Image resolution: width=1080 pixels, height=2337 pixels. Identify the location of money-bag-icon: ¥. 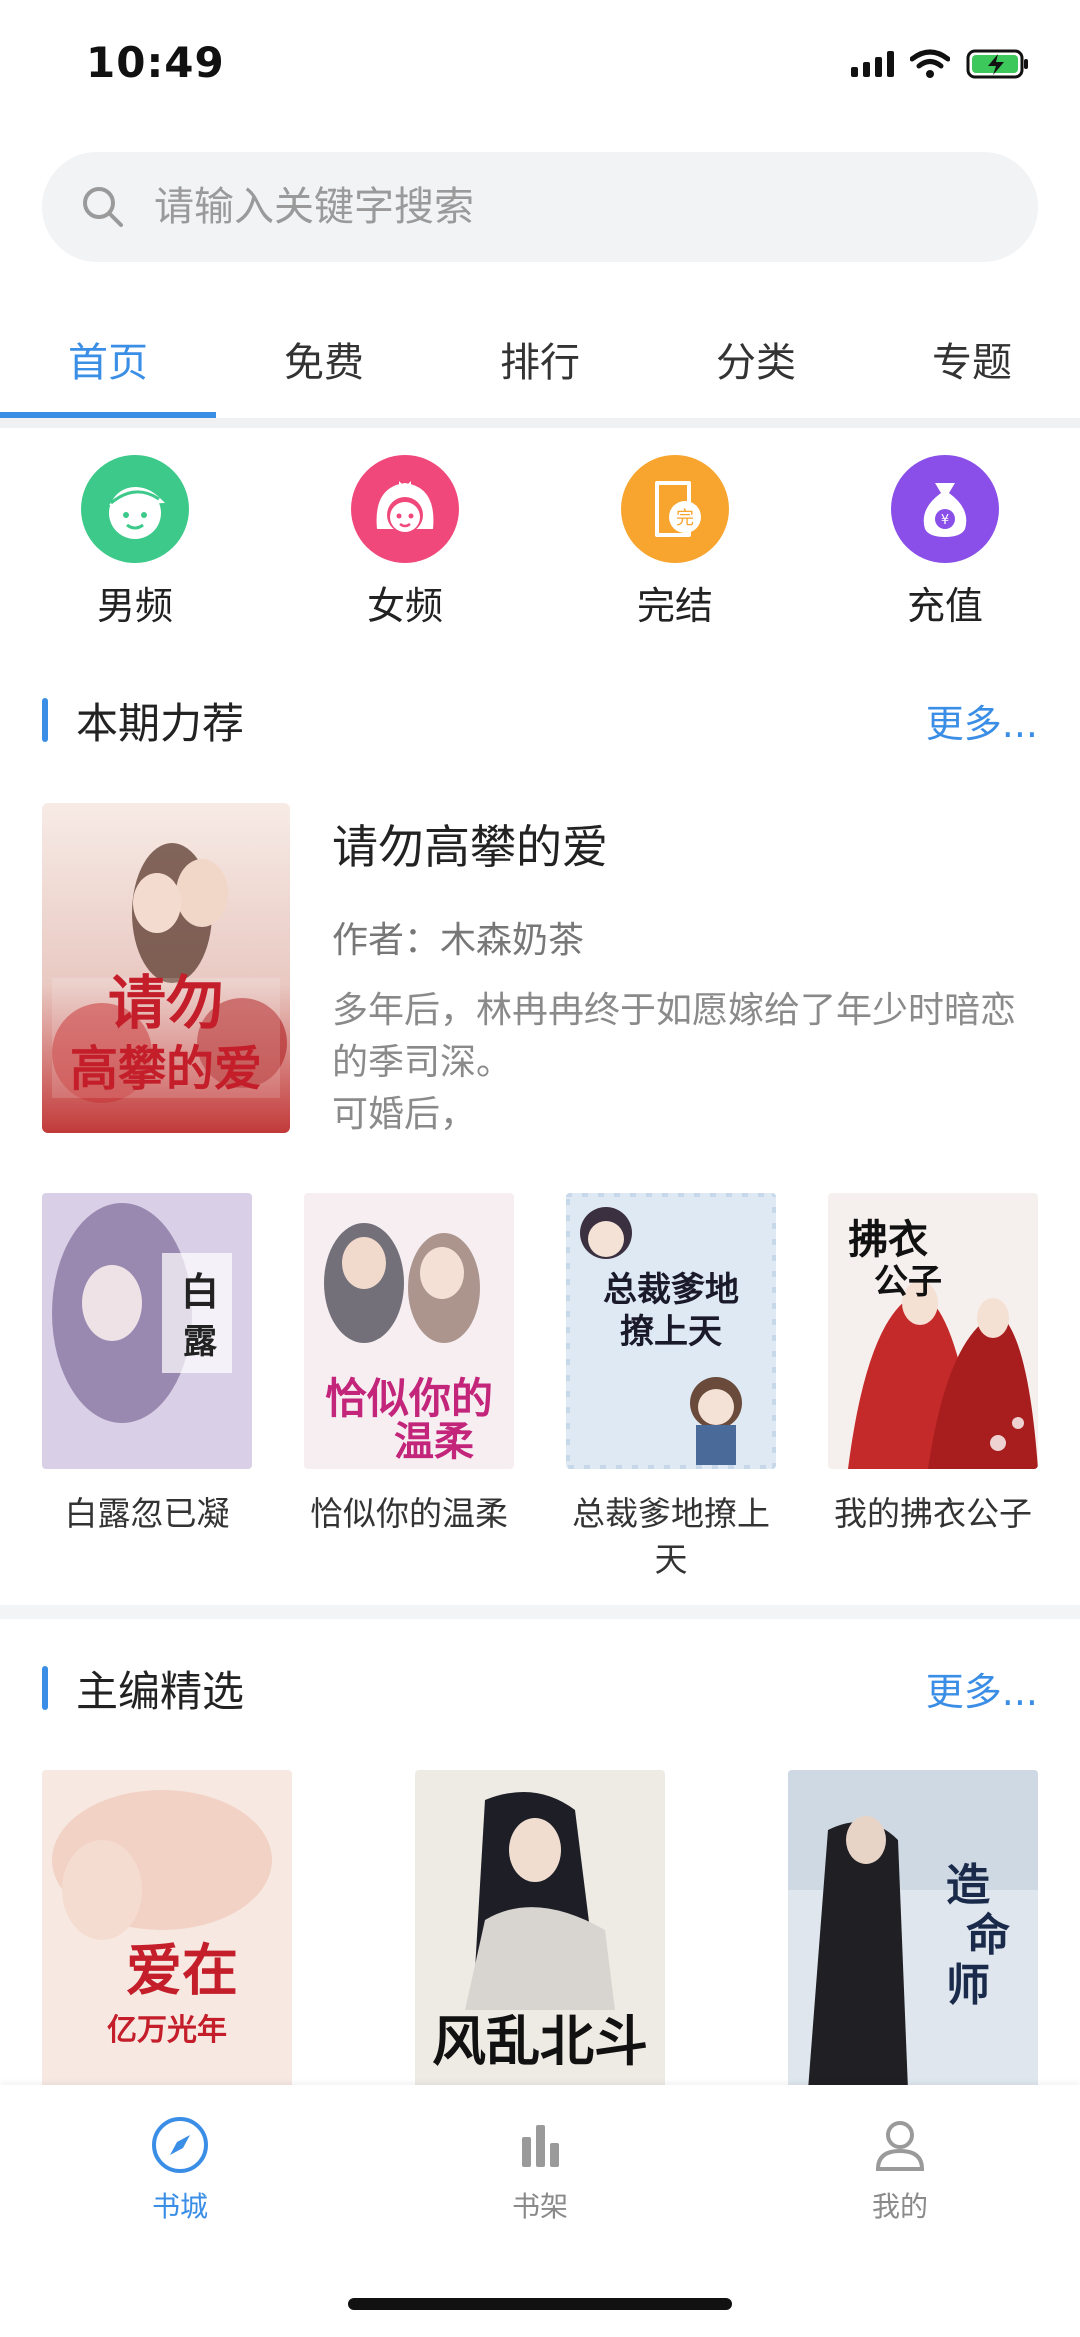
(945, 509).